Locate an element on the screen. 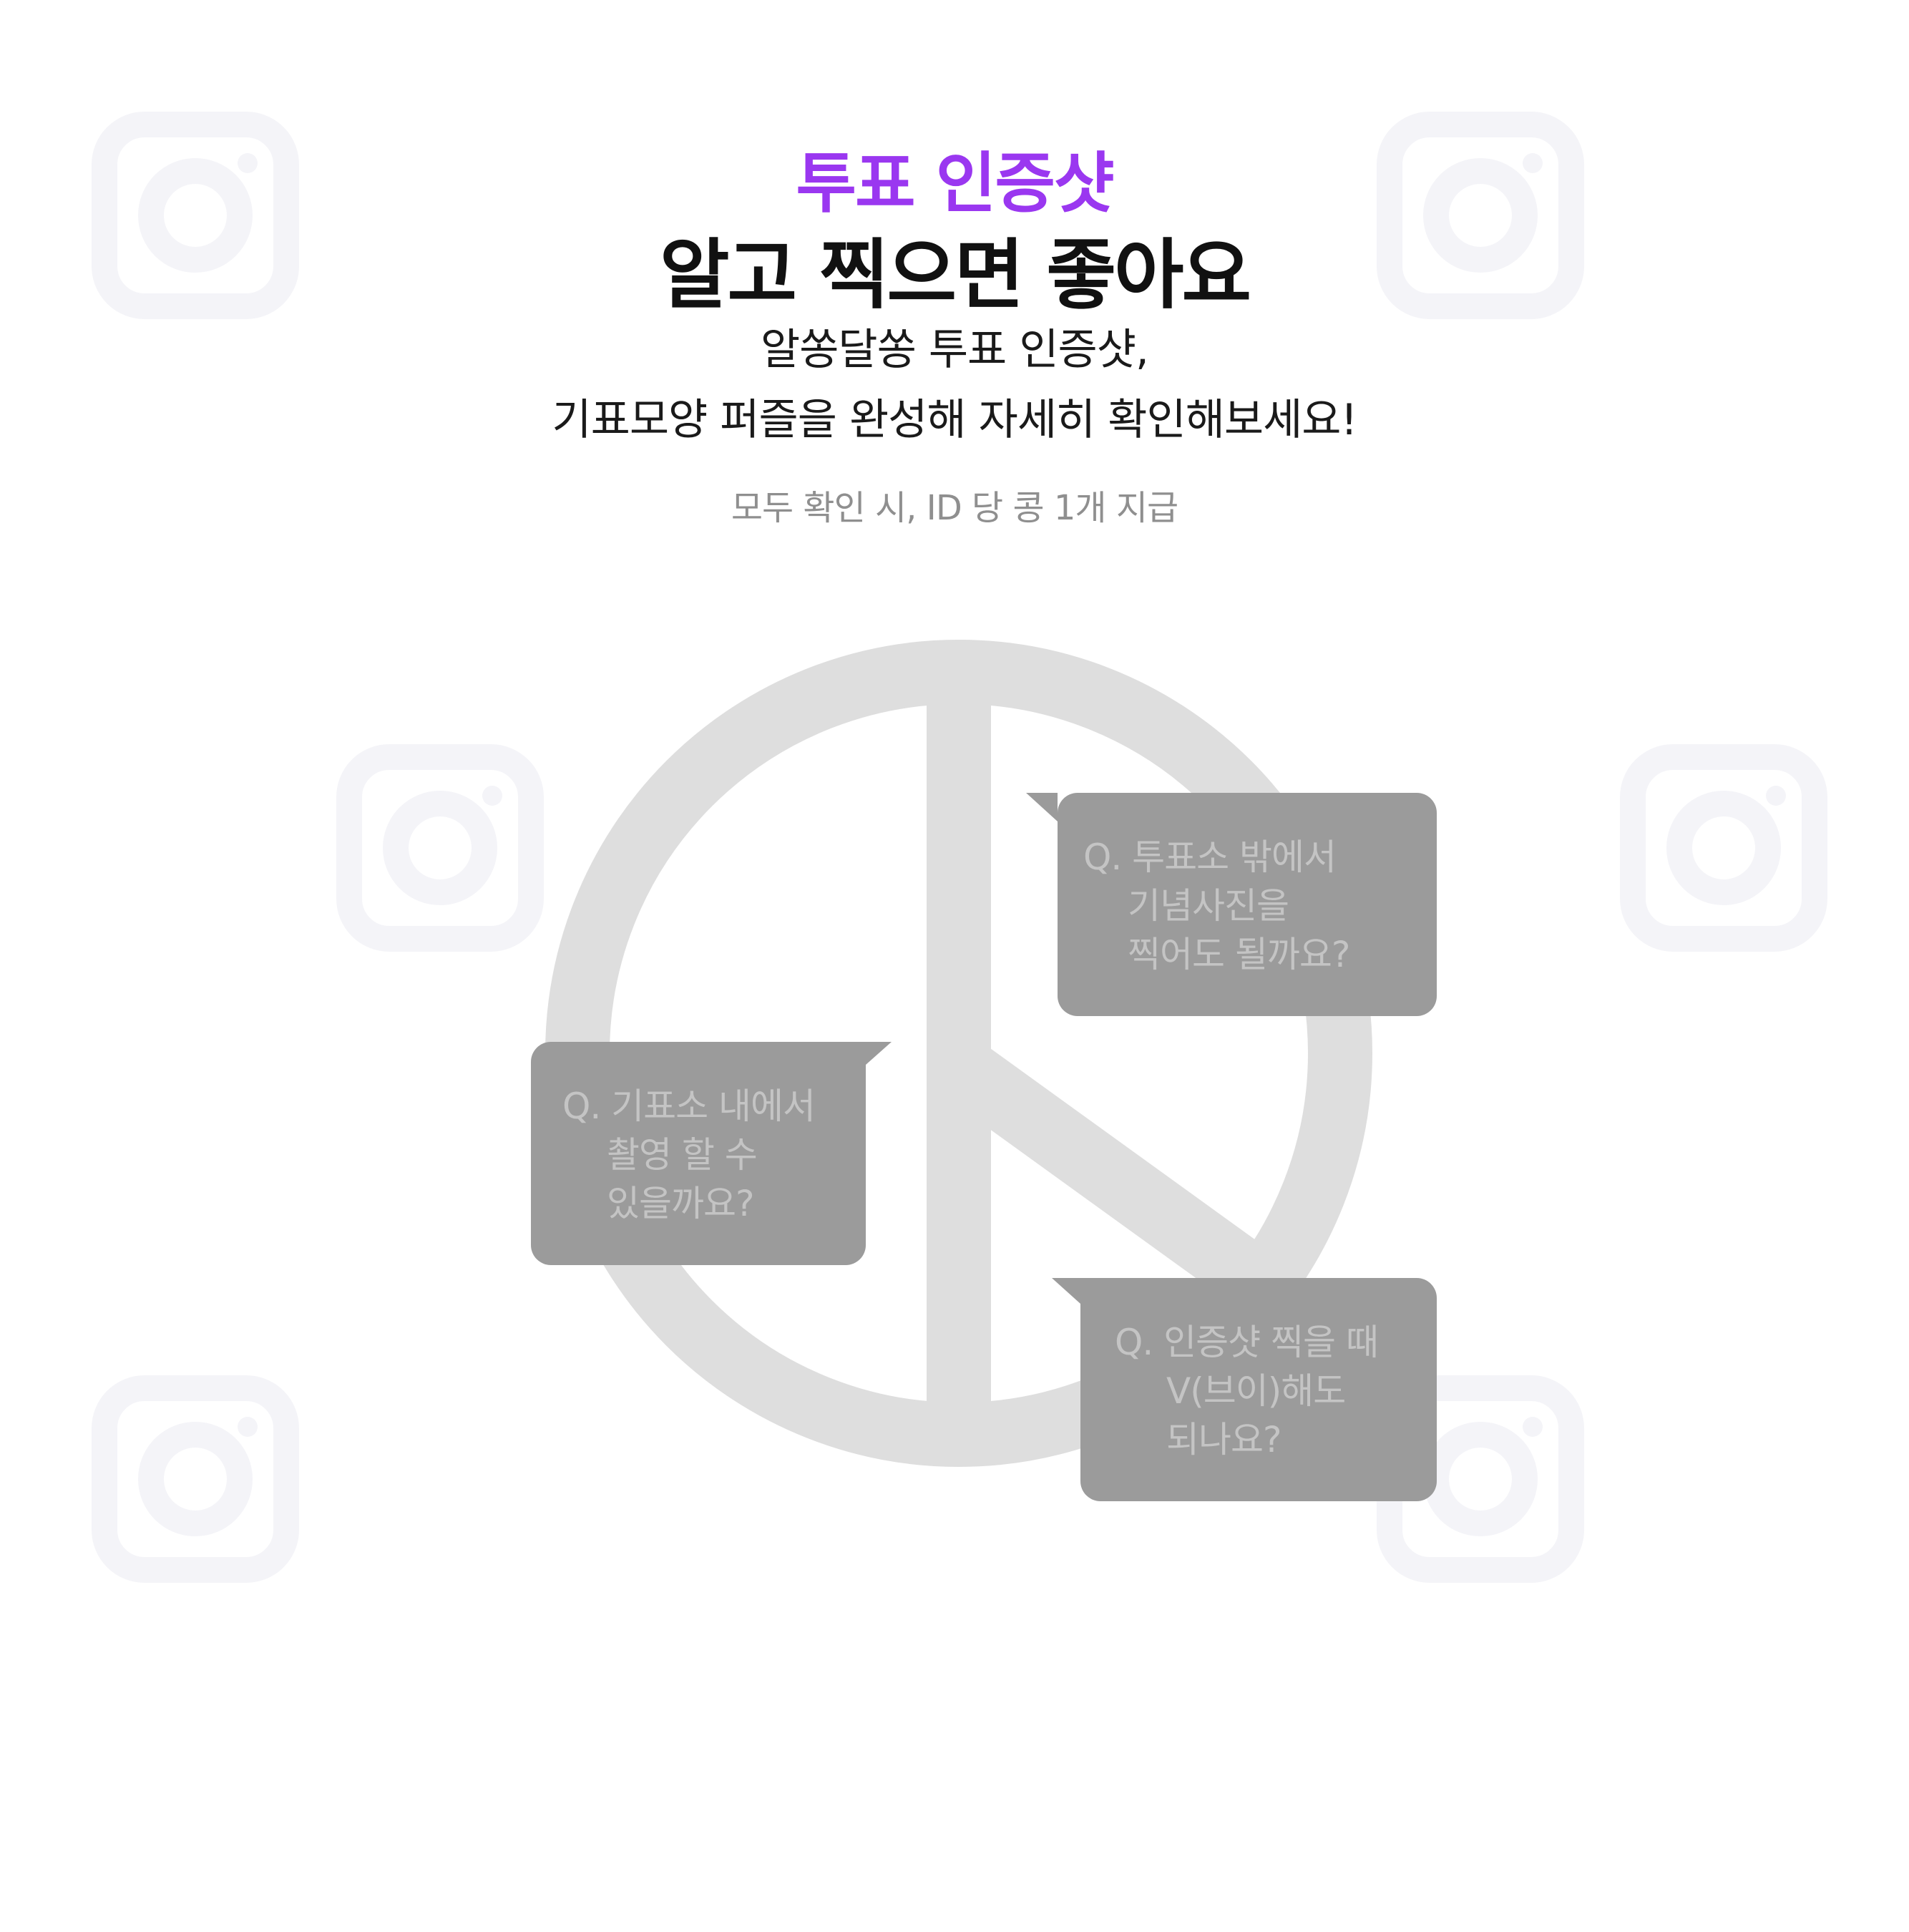 The height and width of the screenshot is (1932, 1909). question-bubble-1: Q. 투표소 밖에서 기념사진을 찍어도 될까요? is located at coordinates (1232, 904).